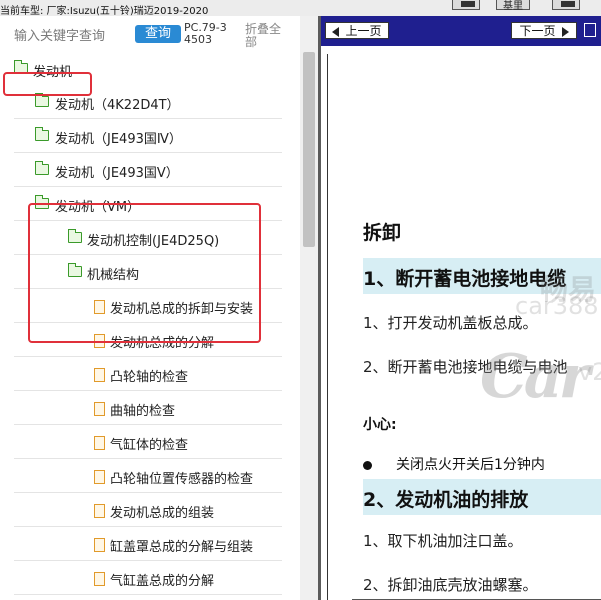 This screenshot has width=601, height=600. Describe the element at coordinates (149, 445) in the screenshot. I see `tree-item-label: 气缸体的检查` at that location.